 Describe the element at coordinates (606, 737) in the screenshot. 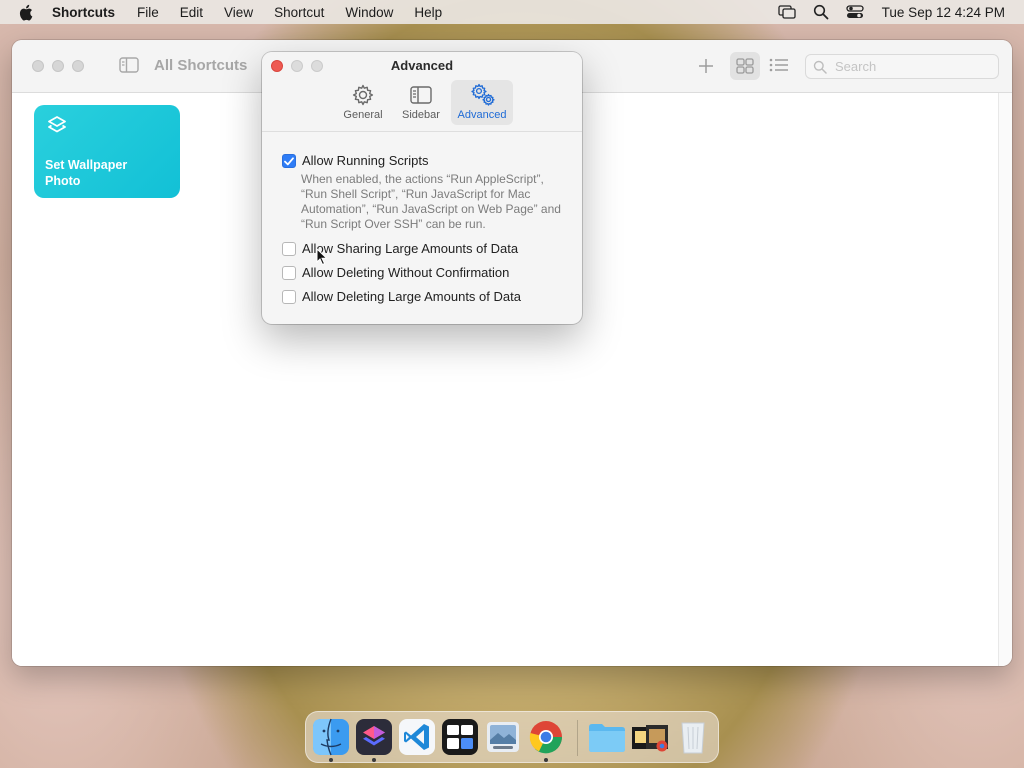

I see `folder-icon` at that location.